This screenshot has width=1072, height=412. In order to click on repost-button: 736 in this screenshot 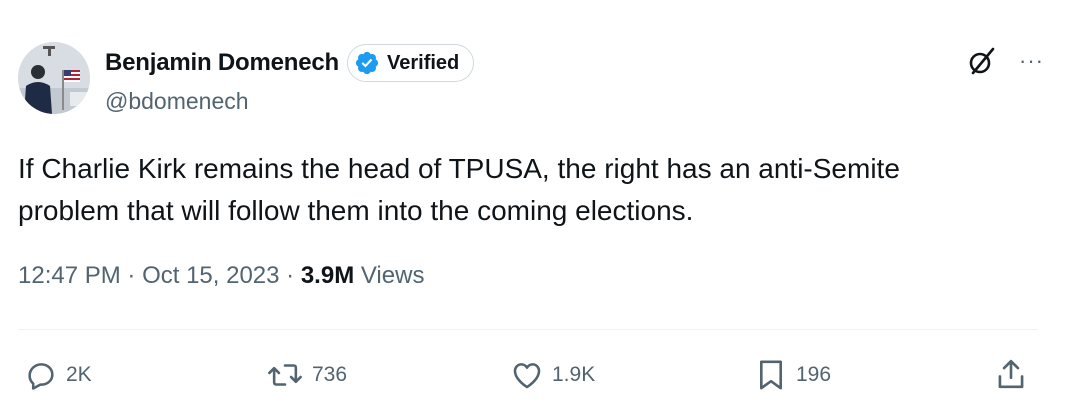, I will do `click(306, 375)`.